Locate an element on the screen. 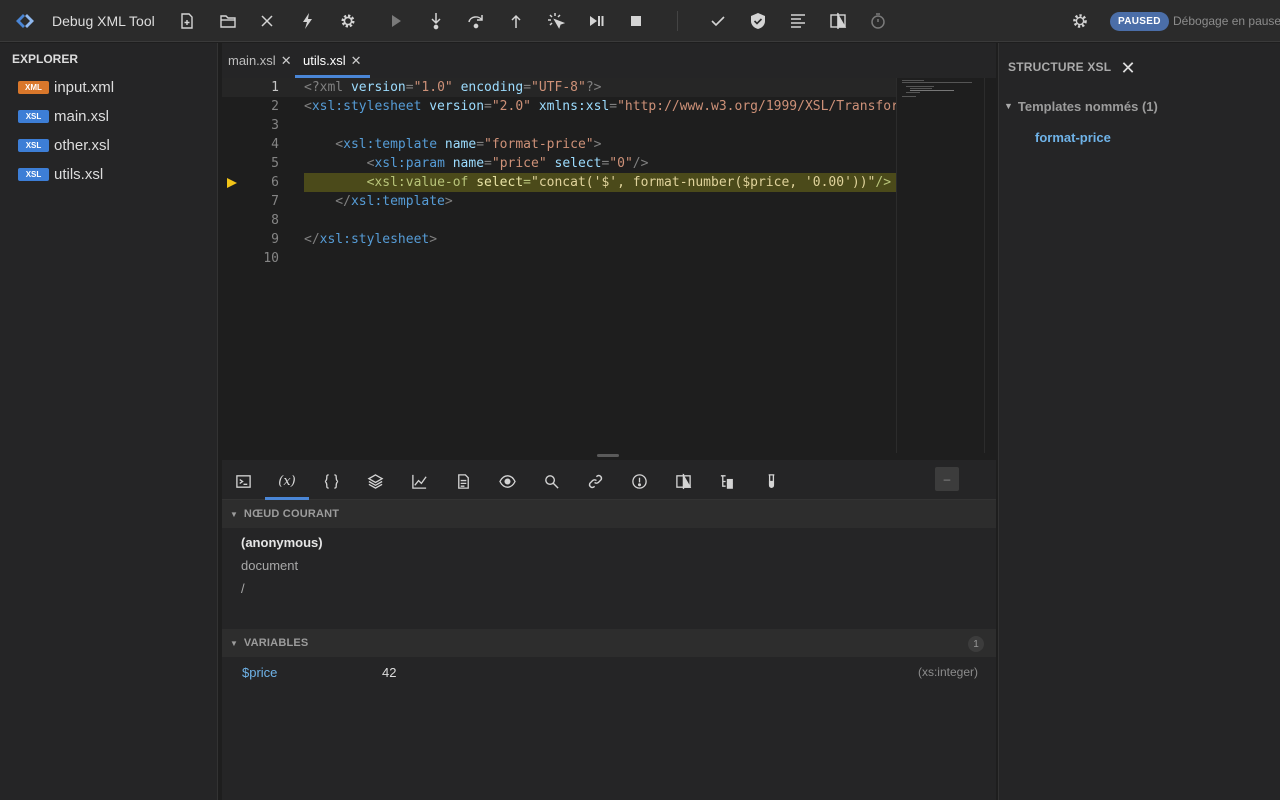 This screenshot has width=1280, height=800. file-name: main.xsl is located at coordinates (82, 116).